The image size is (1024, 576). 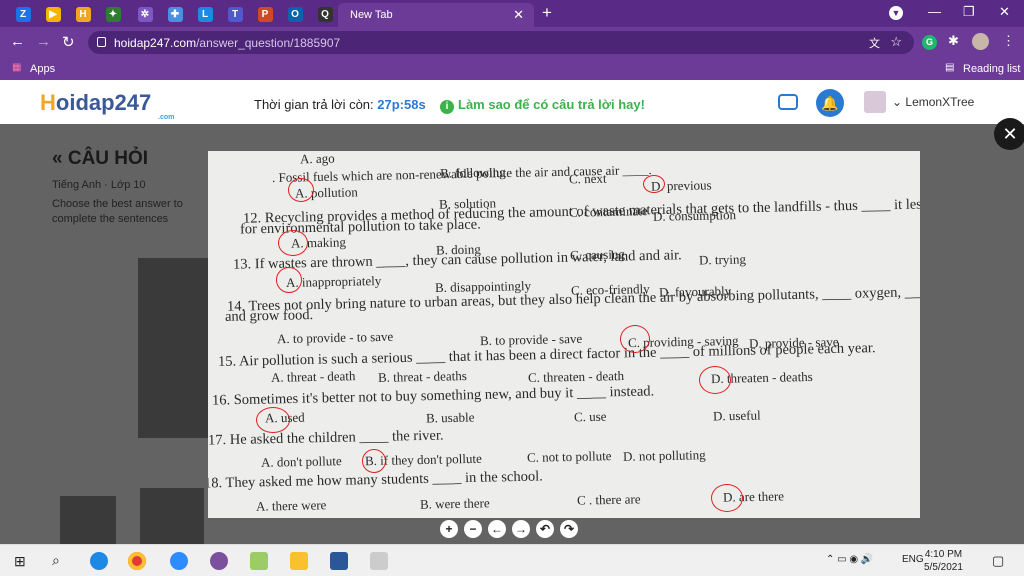 I want to click on gear-tab-icon: ✲, so click(x=145, y=14).